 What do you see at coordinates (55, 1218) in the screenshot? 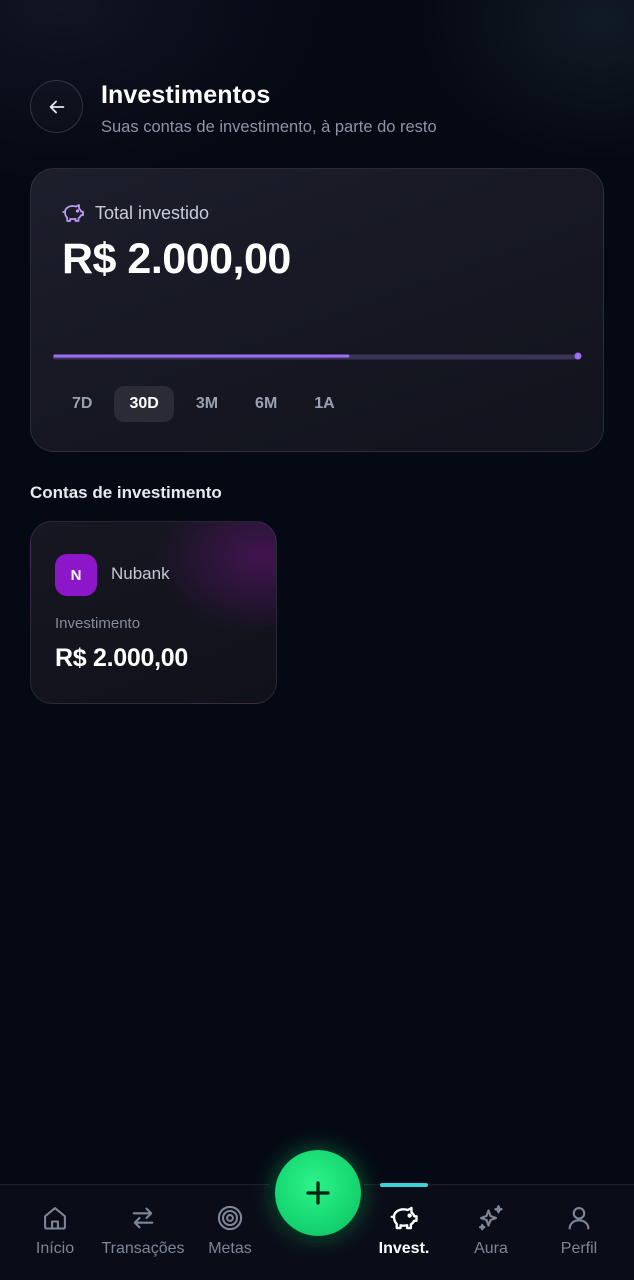
I see `home-icon` at bounding box center [55, 1218].